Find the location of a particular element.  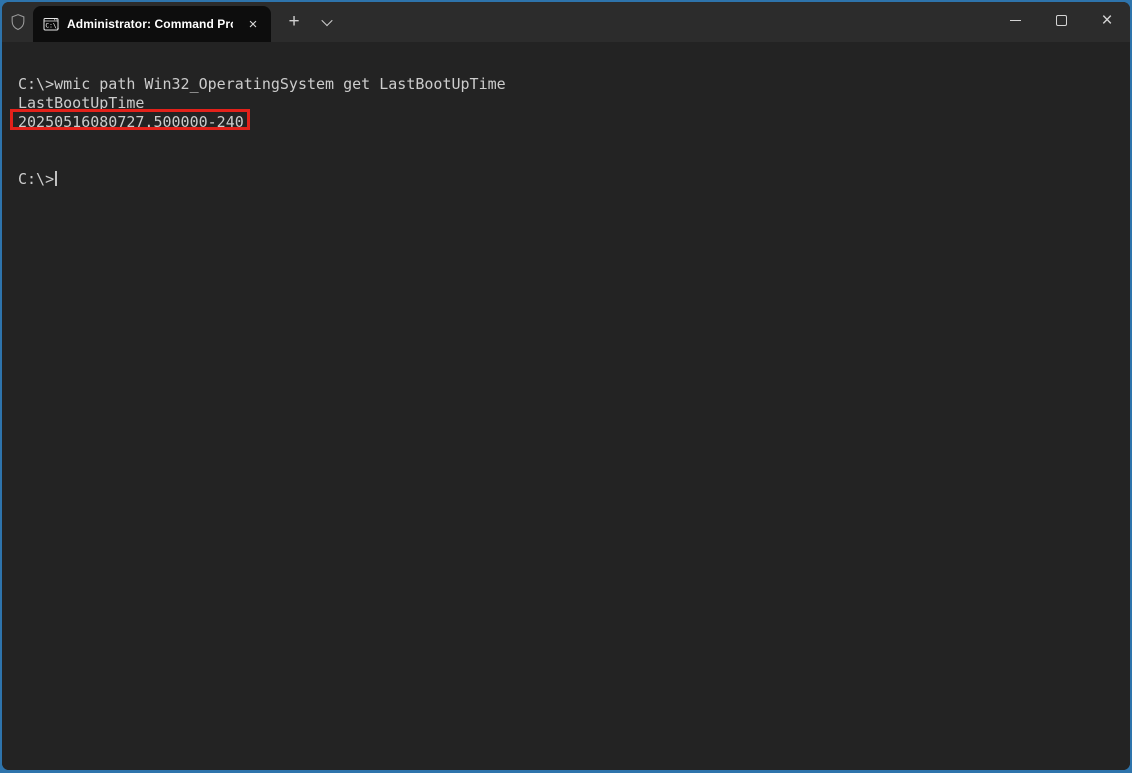

text-cursor is located at coordinates (56, 178).